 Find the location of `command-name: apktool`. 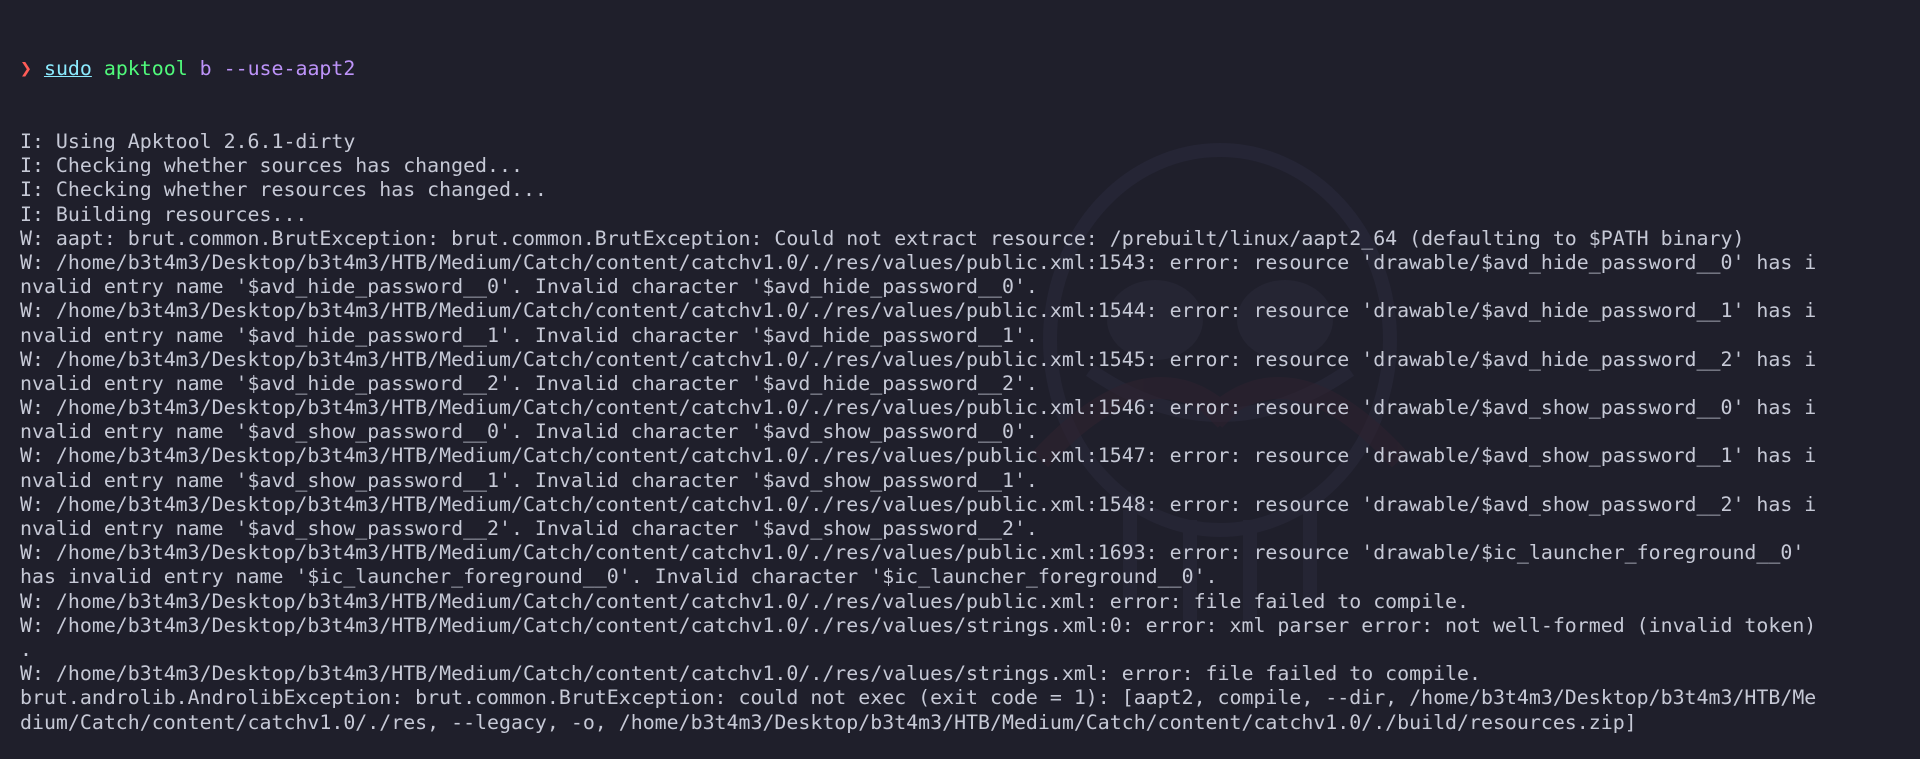

command-name: apktool is located at coordinates (145, 69).